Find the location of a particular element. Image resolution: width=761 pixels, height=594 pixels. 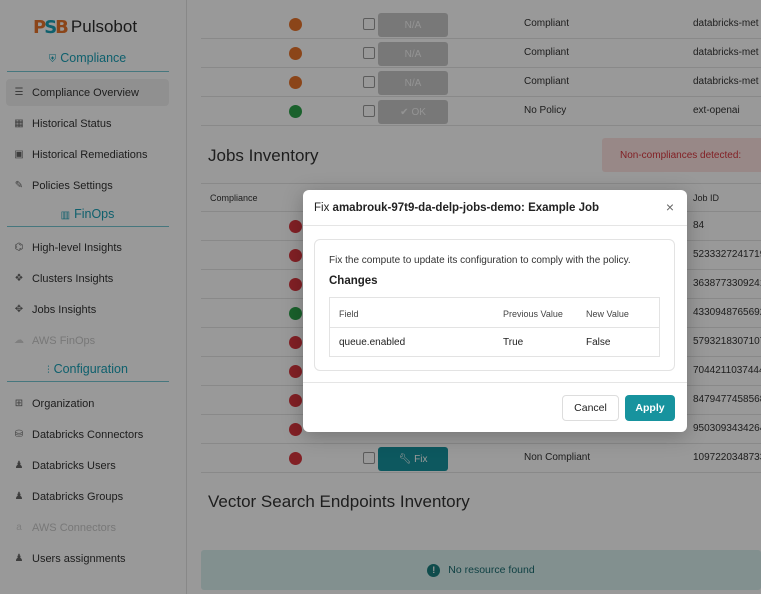

modal-footer-divider is located at coordinates (495, 382).